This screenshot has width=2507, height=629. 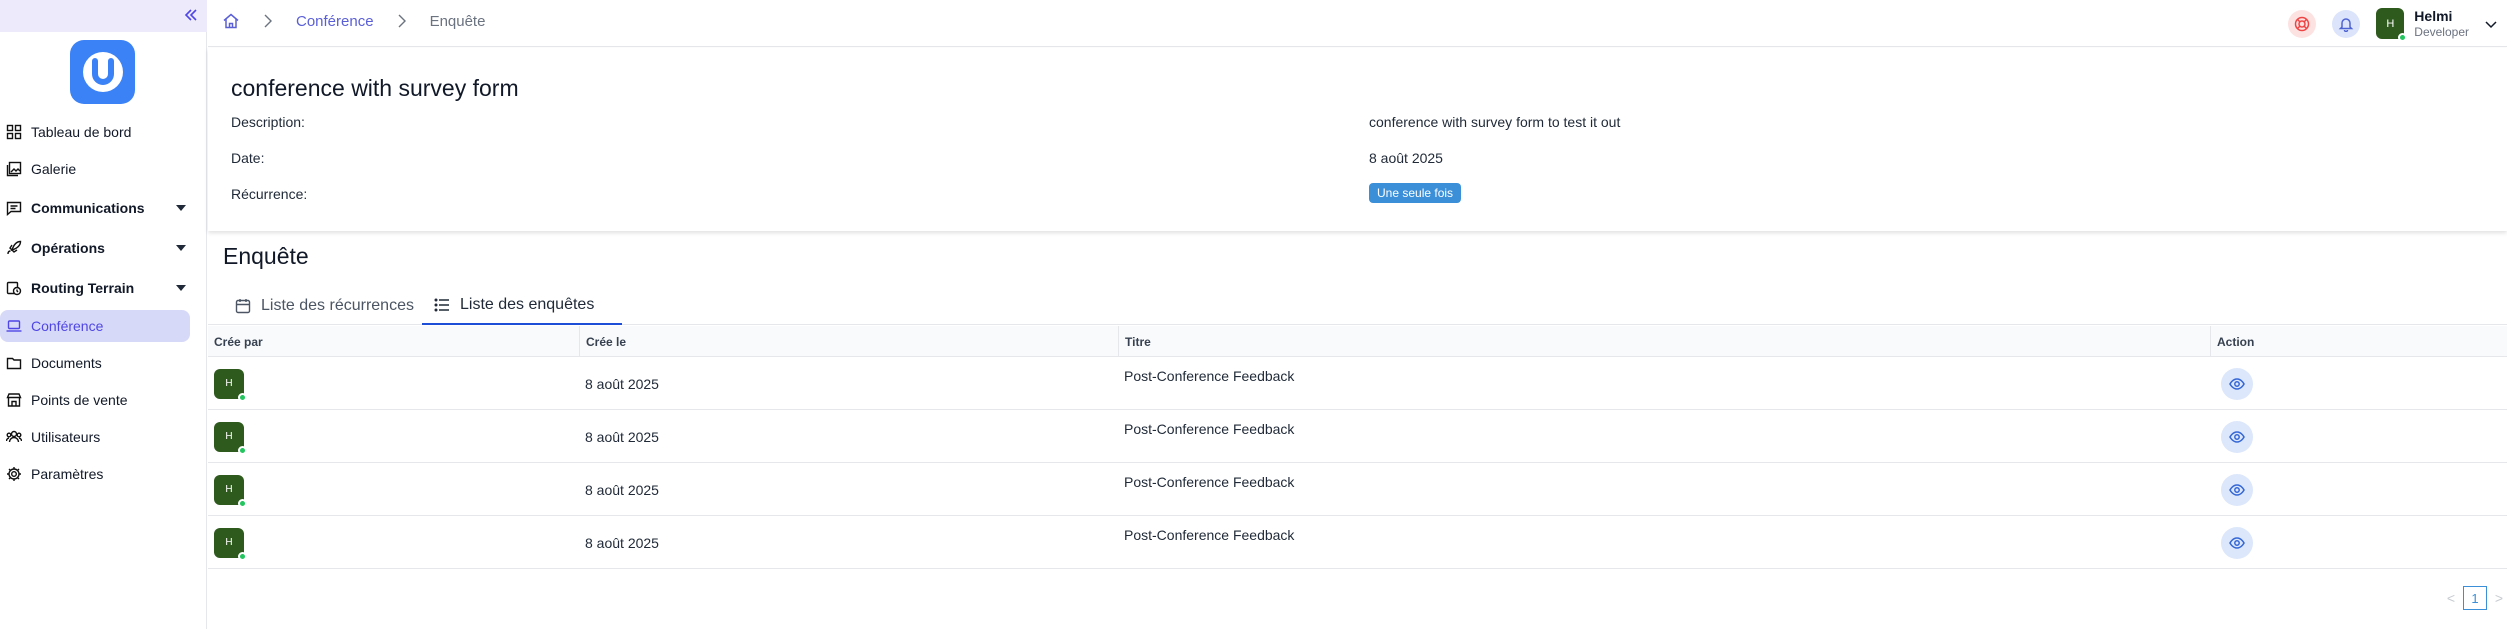 What do you see at coordinates (2491, 24) in the screenshot?
I see `chevron-down-icon` at bounding box center [2491, 24].